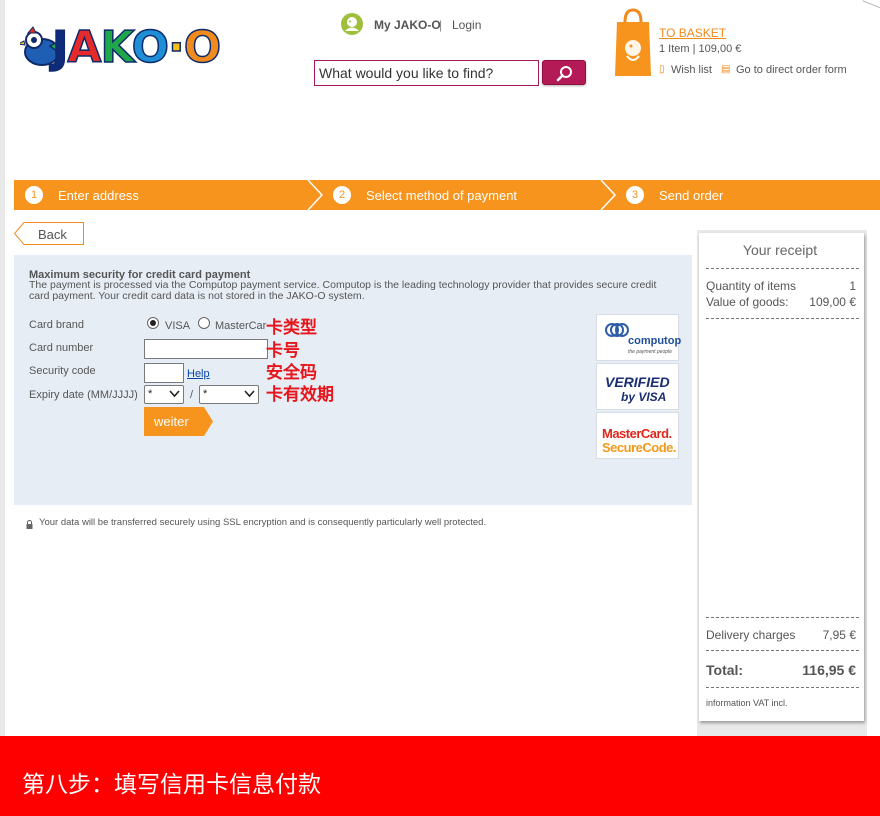  What do you see at coordinates (29, 522) in the screenshot?
I see `lock-icon` at bounding box center [29, 522].